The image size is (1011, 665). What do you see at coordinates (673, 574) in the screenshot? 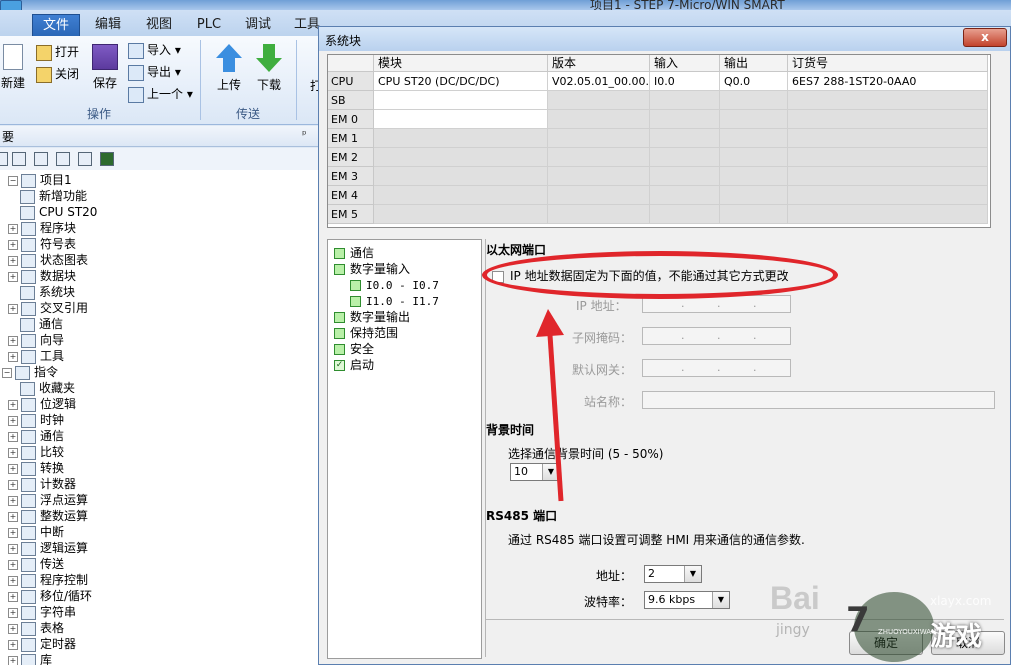
I see `rs485-address-select: 2 ▼` at bounding box center [673, 574].